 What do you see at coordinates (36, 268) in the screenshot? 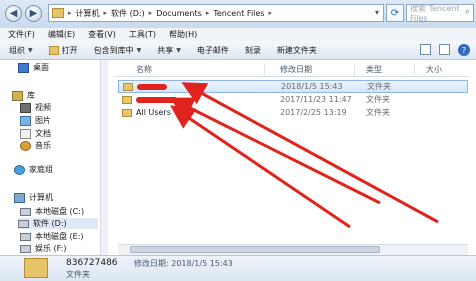
I see `folder-icon` at bounding box center [36, 268].